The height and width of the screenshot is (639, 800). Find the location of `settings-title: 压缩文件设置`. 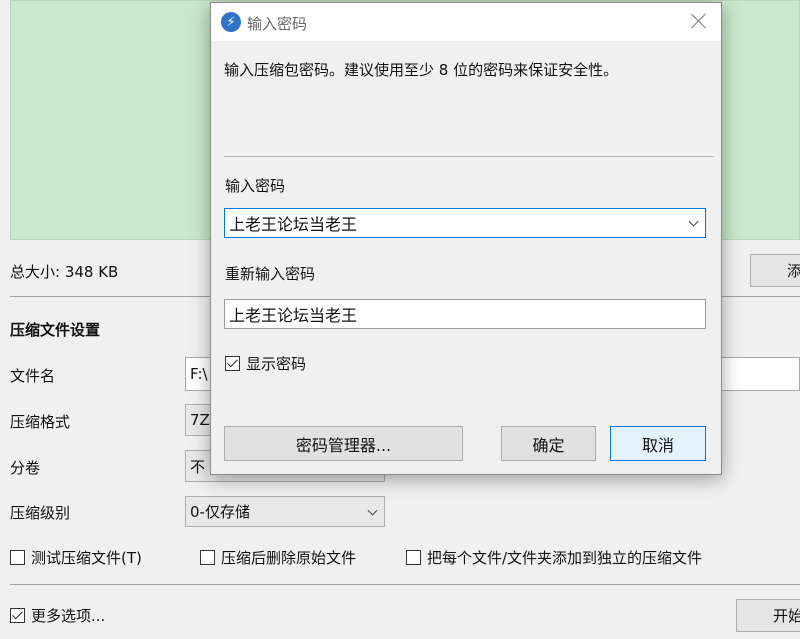

settings-title: 压缩文件设置 is located at coordinates (55, 330).